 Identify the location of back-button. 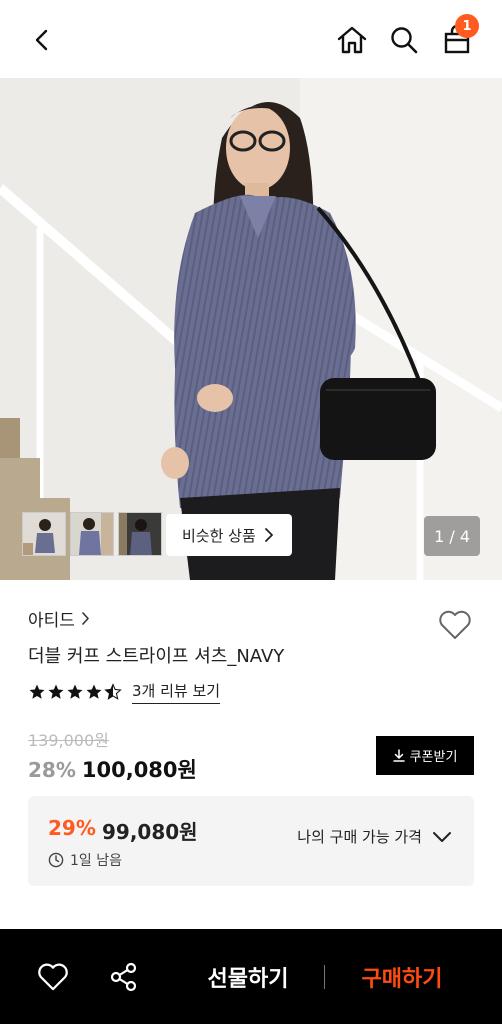
(42, 40).